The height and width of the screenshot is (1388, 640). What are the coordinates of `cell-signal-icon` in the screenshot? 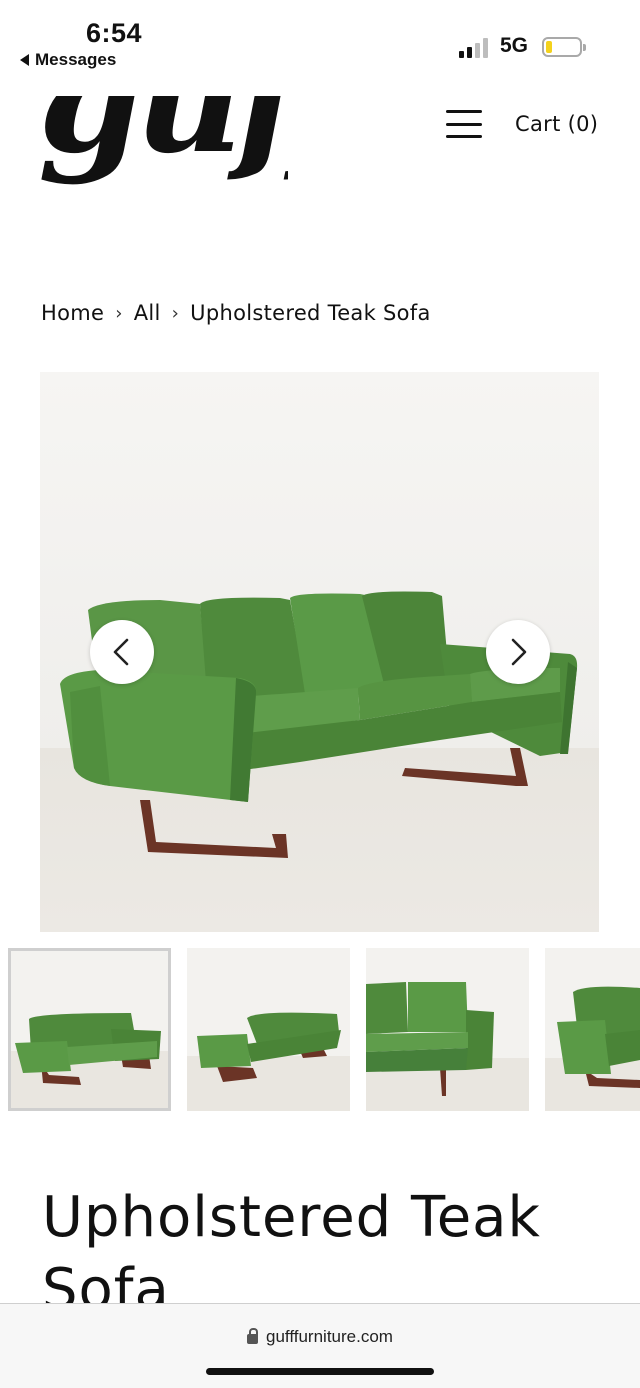 It's located at (473, 47).